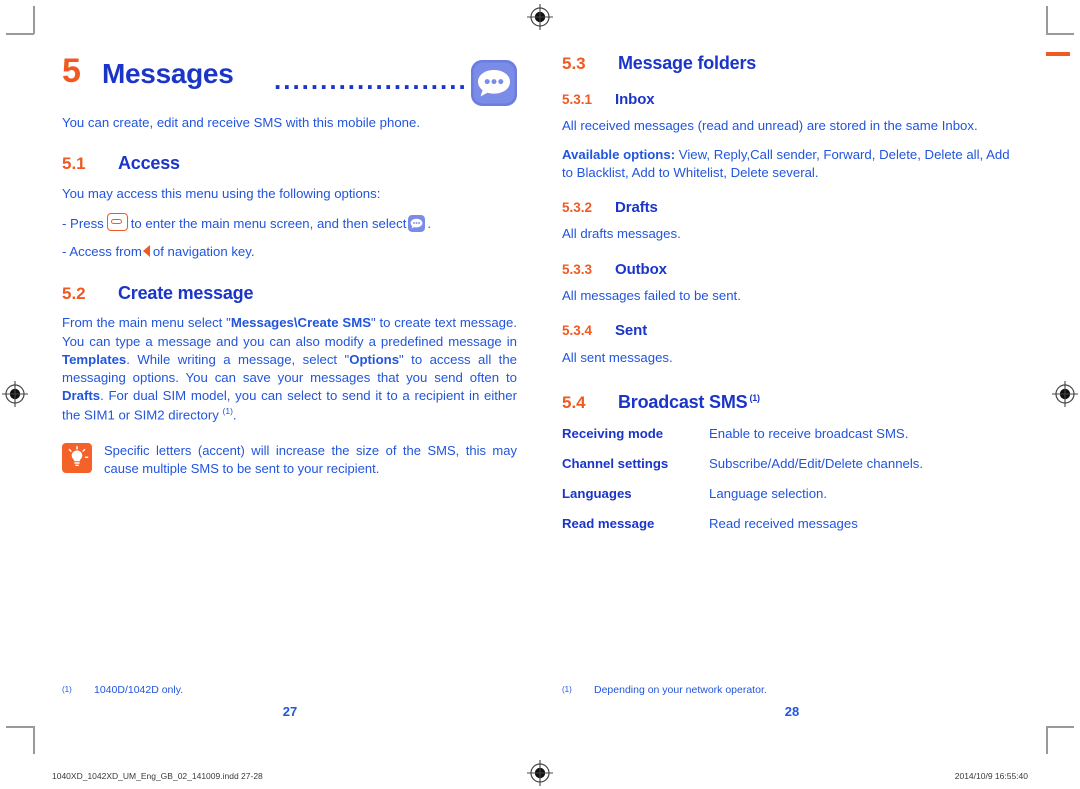  I want to click on heading-drafts-title: Drafts, so click(636, 207).